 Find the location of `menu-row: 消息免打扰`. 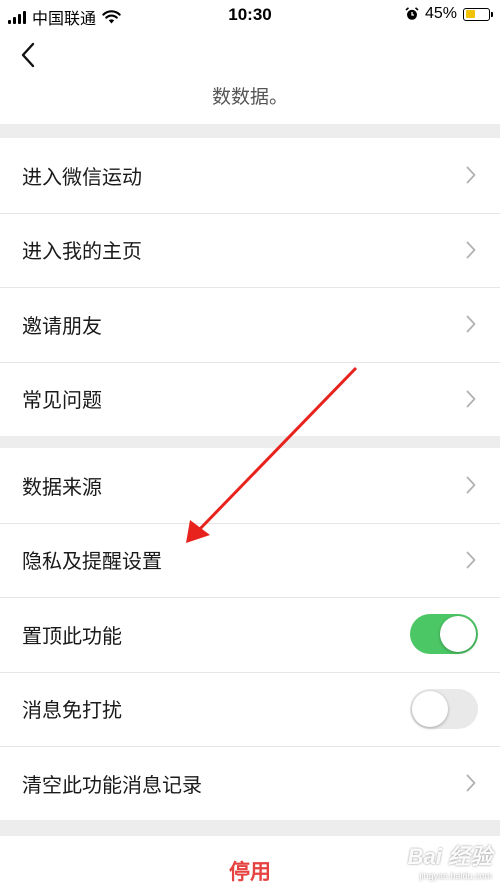

menu-row: 消息免打扰 is located at coordinates (250, 709).